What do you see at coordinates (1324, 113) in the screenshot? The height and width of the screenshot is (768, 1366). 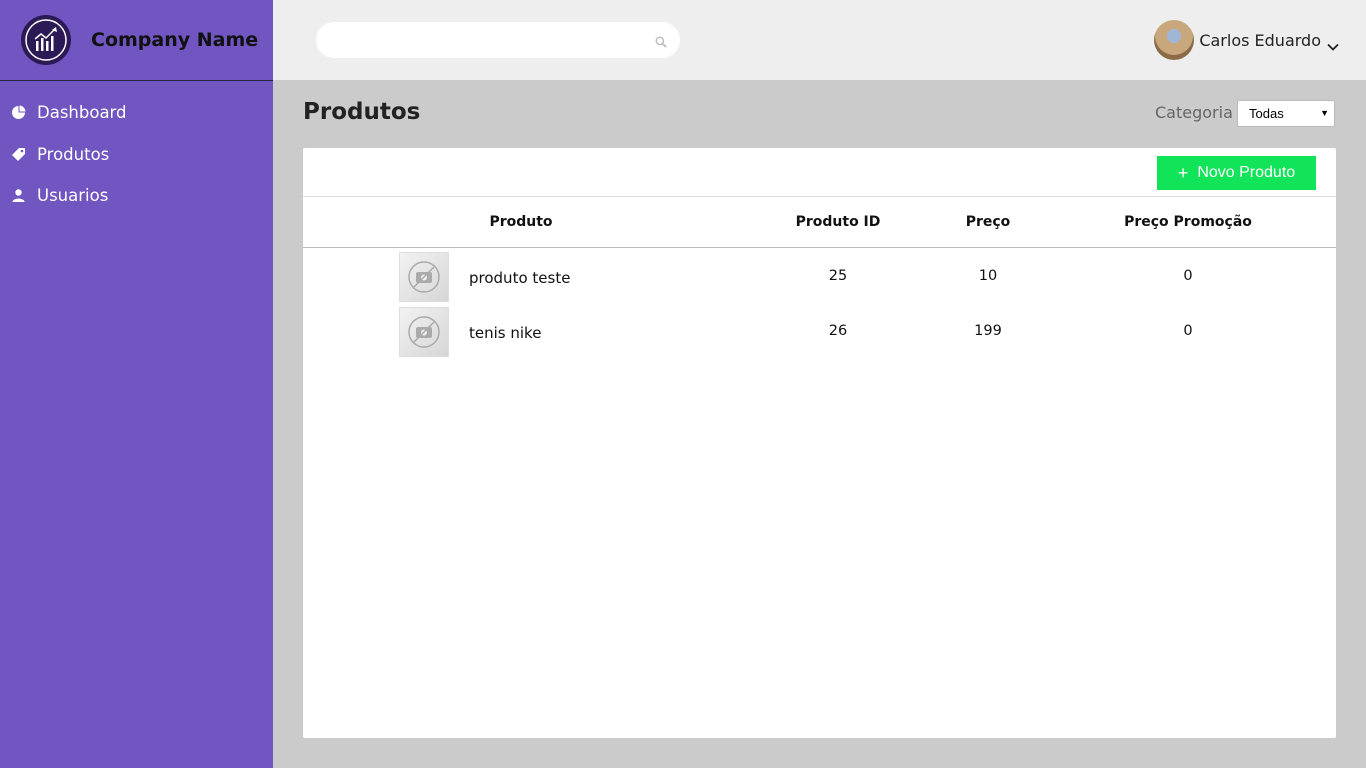 I see `dropdown-arrow-icon: ▼` at bounding box center [1324, 113].